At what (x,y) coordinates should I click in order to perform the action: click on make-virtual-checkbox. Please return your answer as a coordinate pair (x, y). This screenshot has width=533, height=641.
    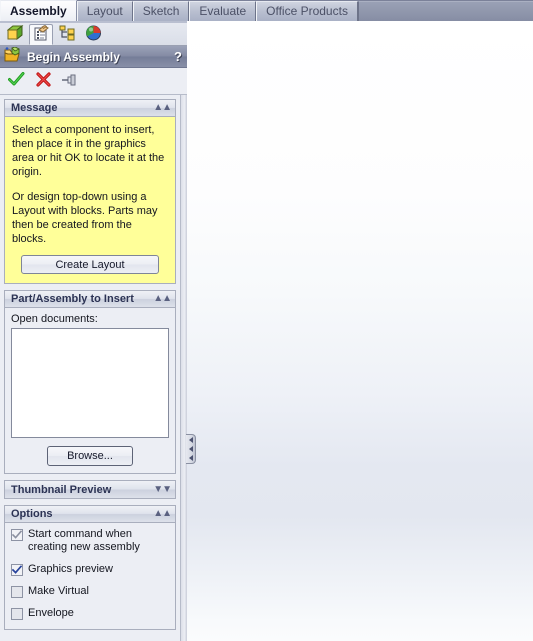
    Looking at the image, I should click on (17, 592).